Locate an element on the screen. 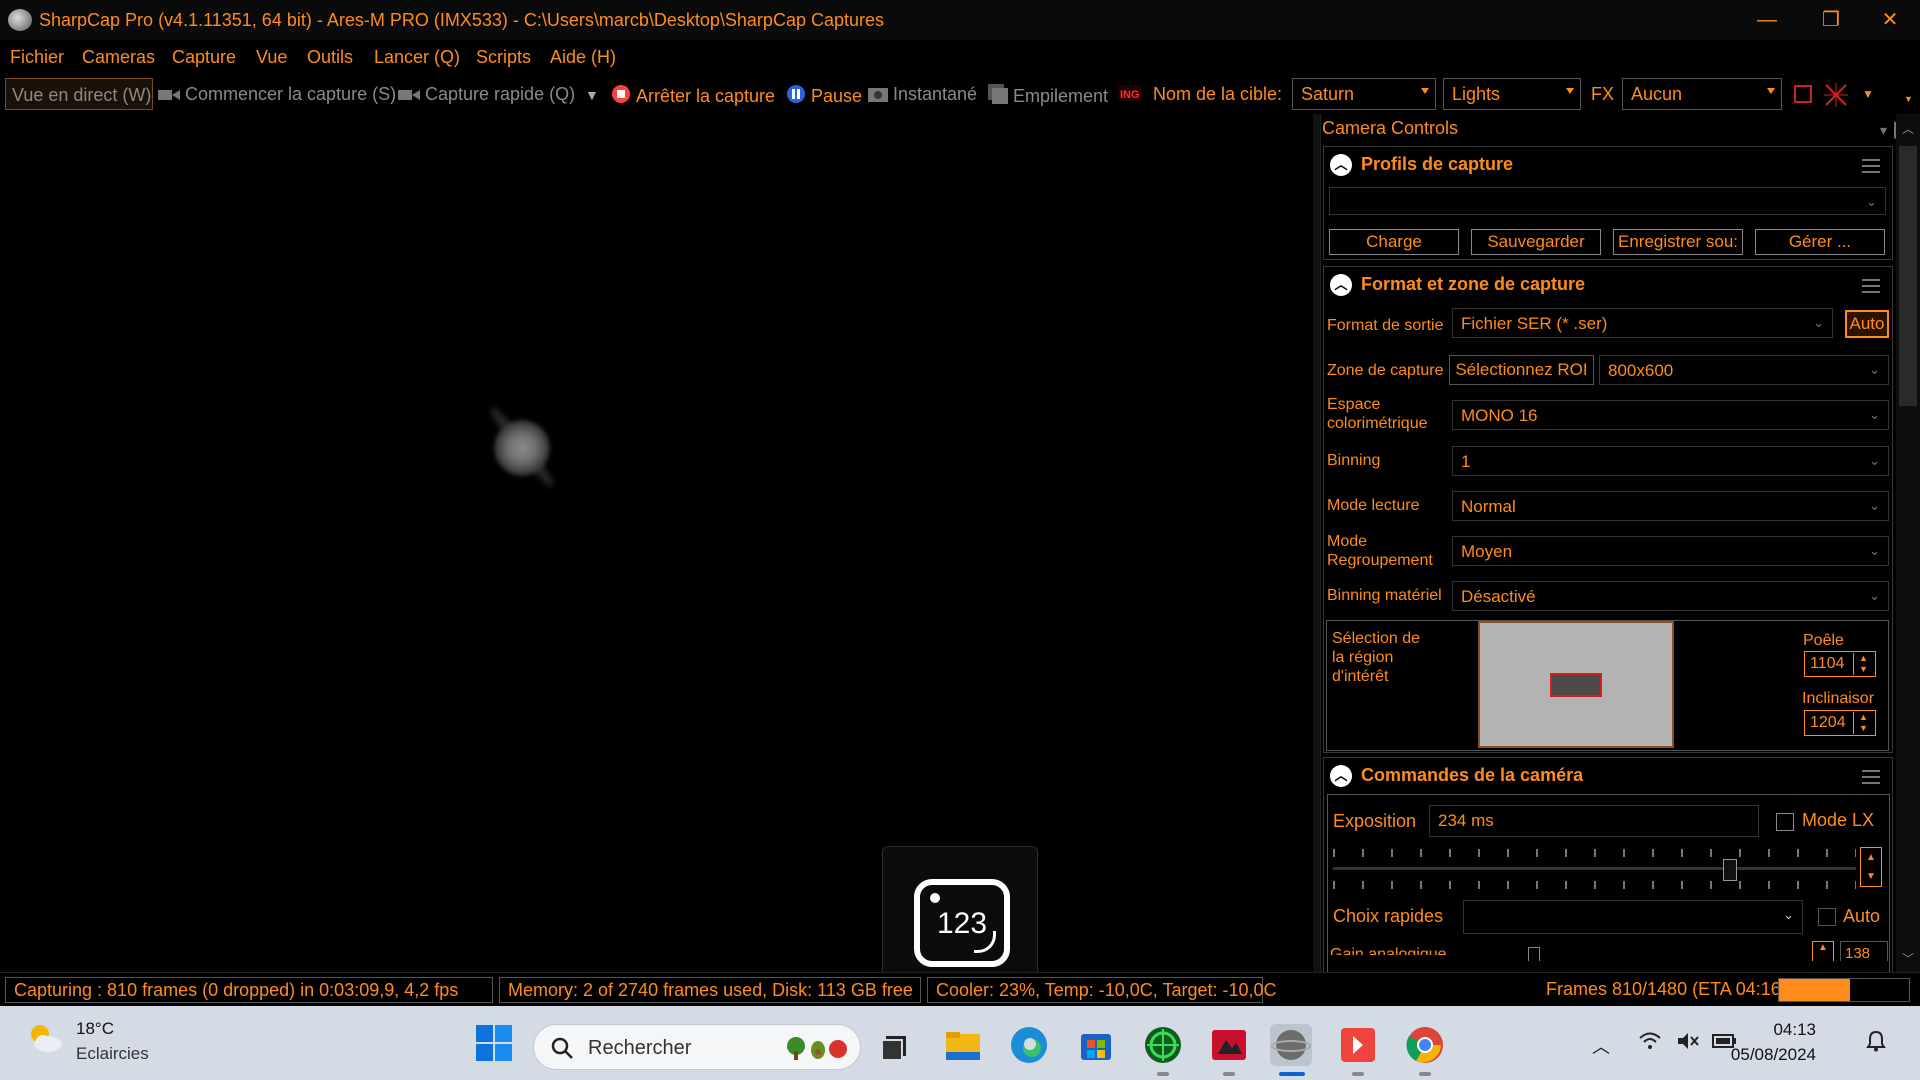 This screenshot has height=1080, width=1920. exposure-input: 234 ms is located at coordinates (1594, 821).